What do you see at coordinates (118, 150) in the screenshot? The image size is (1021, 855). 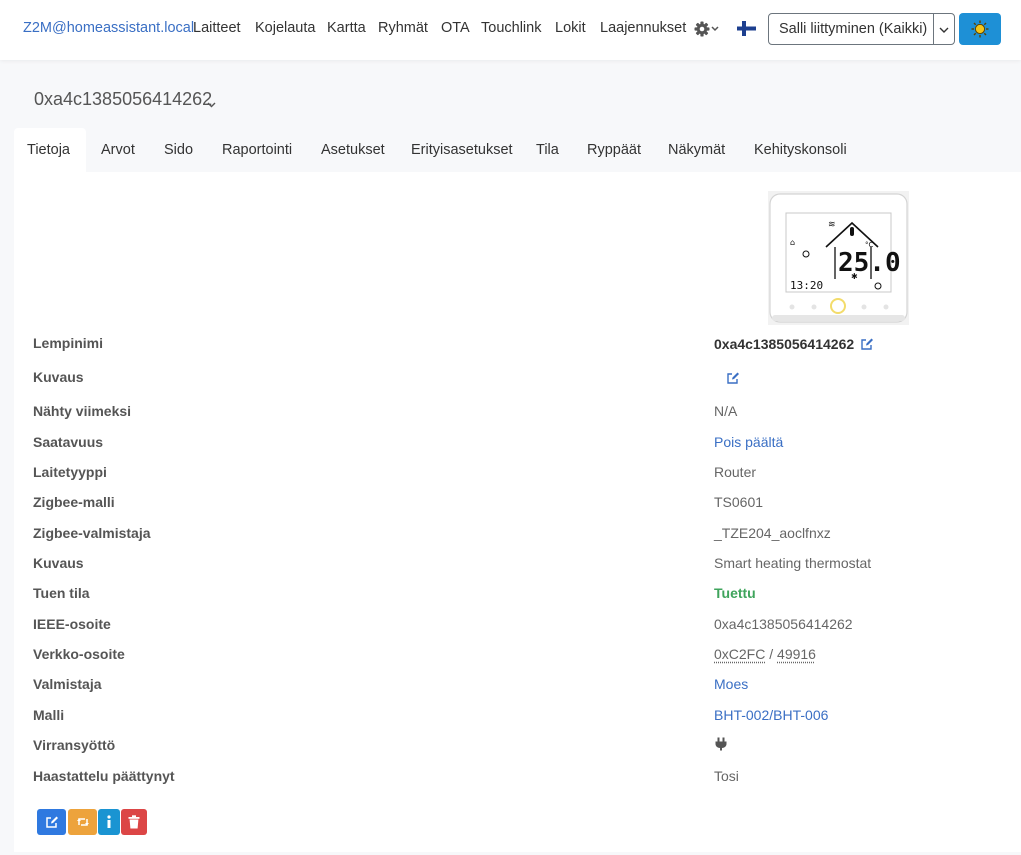 I see `tab-exposes: Arvot` at bounding box center [118, 150].